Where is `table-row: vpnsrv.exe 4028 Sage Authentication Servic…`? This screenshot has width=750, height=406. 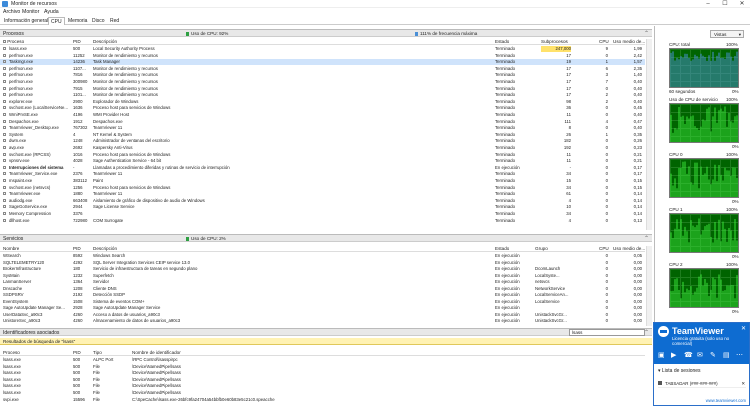
table-row: vpnsrv.exe 4028 Sage Authentication Servic… is located at coordinates (322, 161).